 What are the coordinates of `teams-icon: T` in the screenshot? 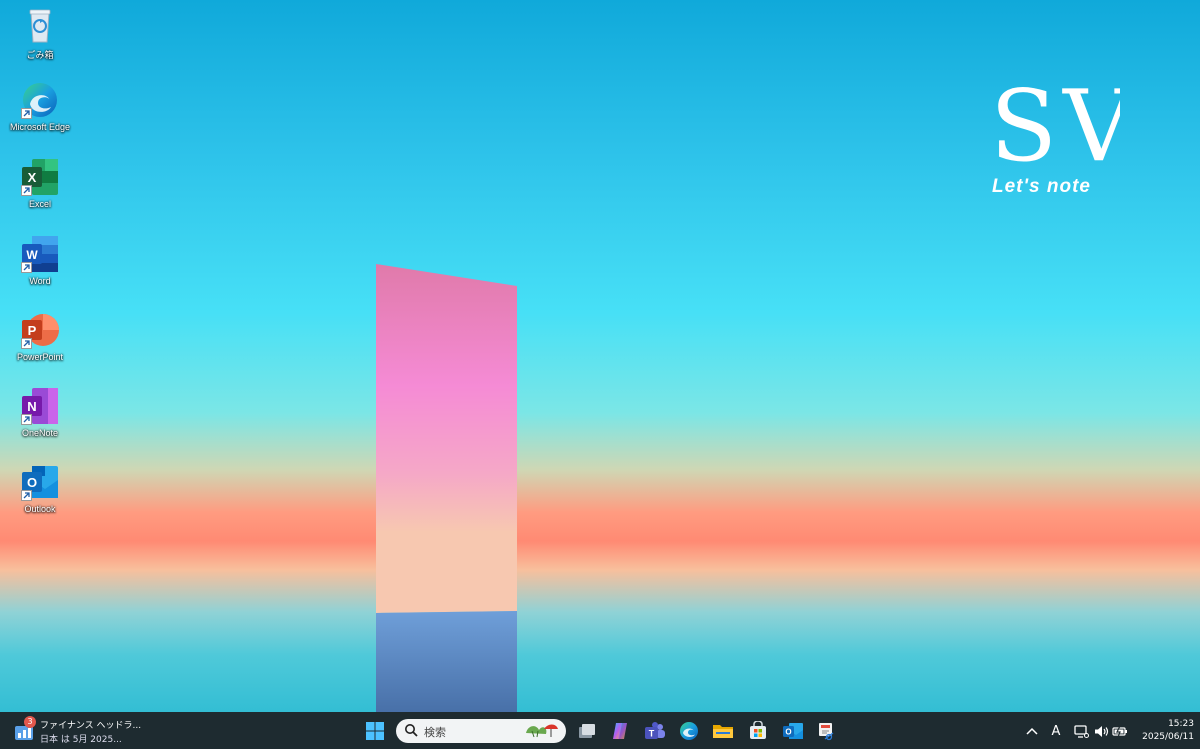 It's located at (655, 730).